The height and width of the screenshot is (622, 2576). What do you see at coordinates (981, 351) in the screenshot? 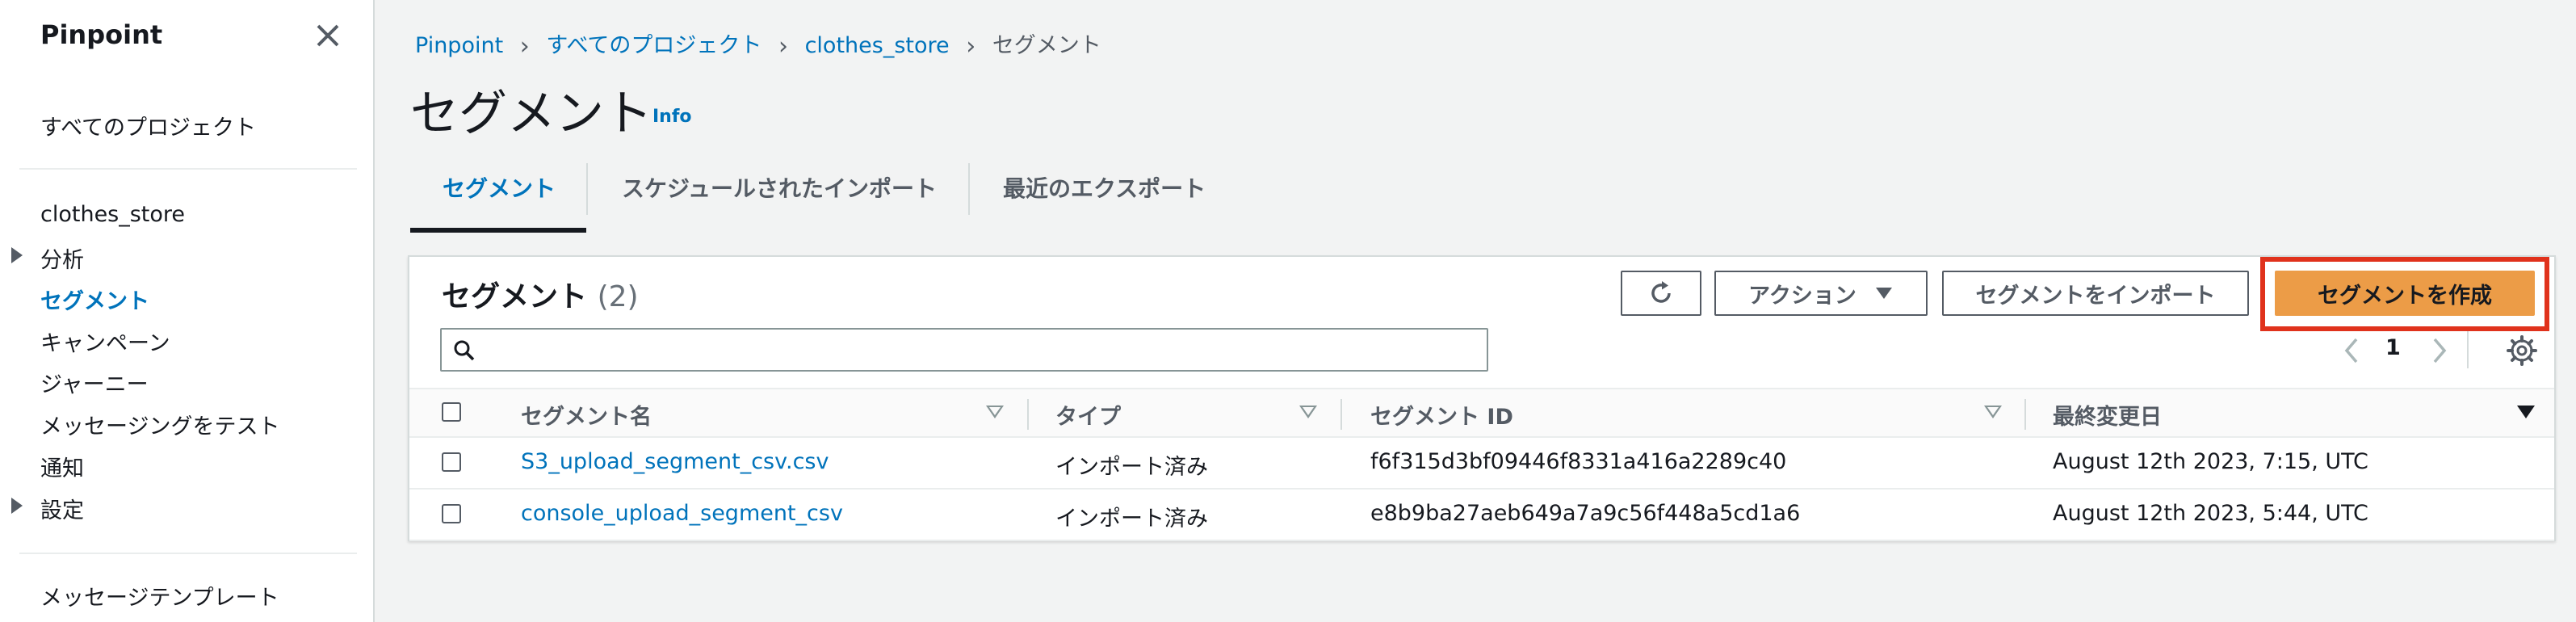
I see `search-input` at bounding box center [981, 351].